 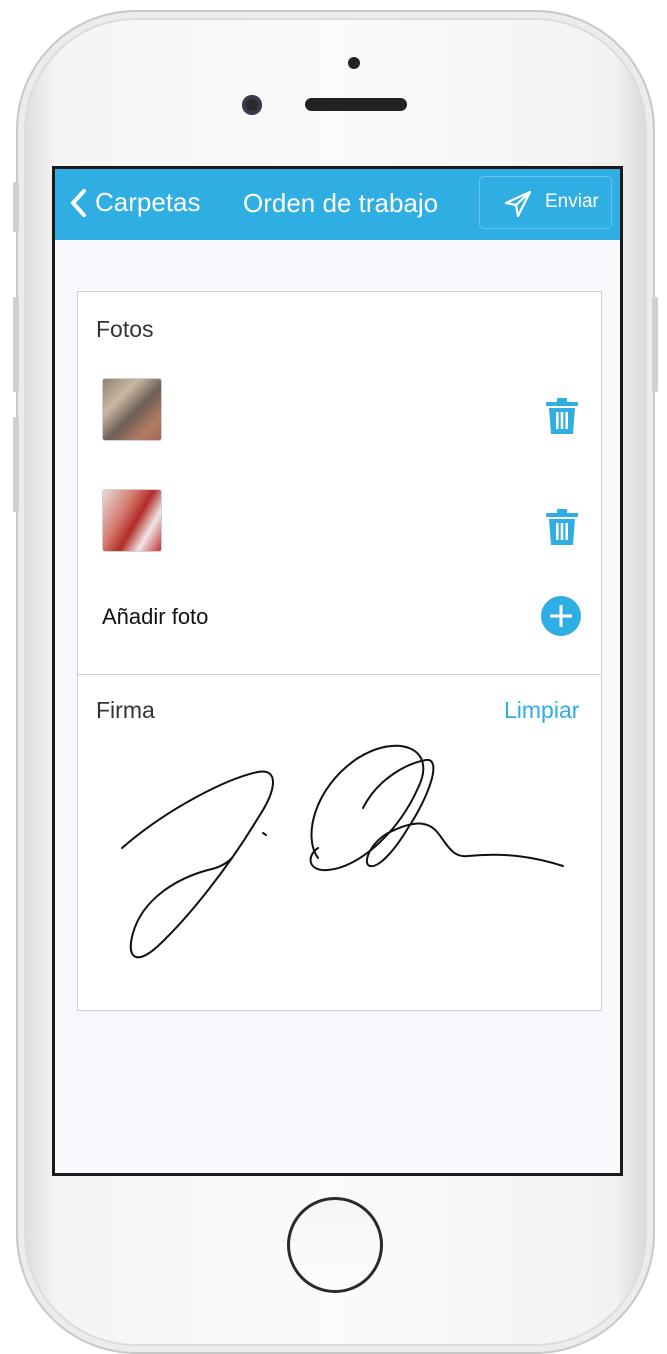 I want to click on back-button: Carpetas, so click(x=135, y=202).